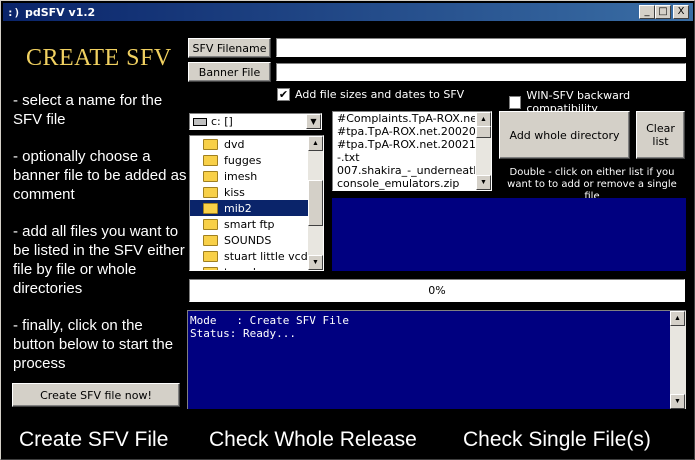 Image resolution: width=695 pixels, height=460 pixels. What do you see at coordinates (255, 121) in the screenshot?
I see `drive-select: c: [] ▼` at bounding box center [255, 121].